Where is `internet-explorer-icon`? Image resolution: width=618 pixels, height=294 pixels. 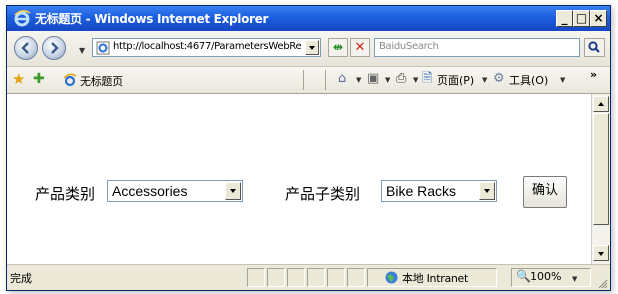
internet-explorer-icon is located at coordinates (22, 18).